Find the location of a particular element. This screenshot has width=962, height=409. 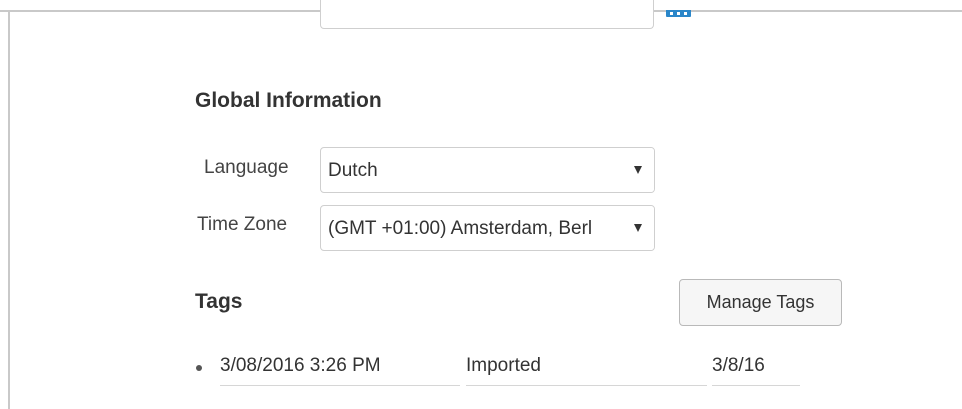

language-label: Language is located at coordinates (246, 167).